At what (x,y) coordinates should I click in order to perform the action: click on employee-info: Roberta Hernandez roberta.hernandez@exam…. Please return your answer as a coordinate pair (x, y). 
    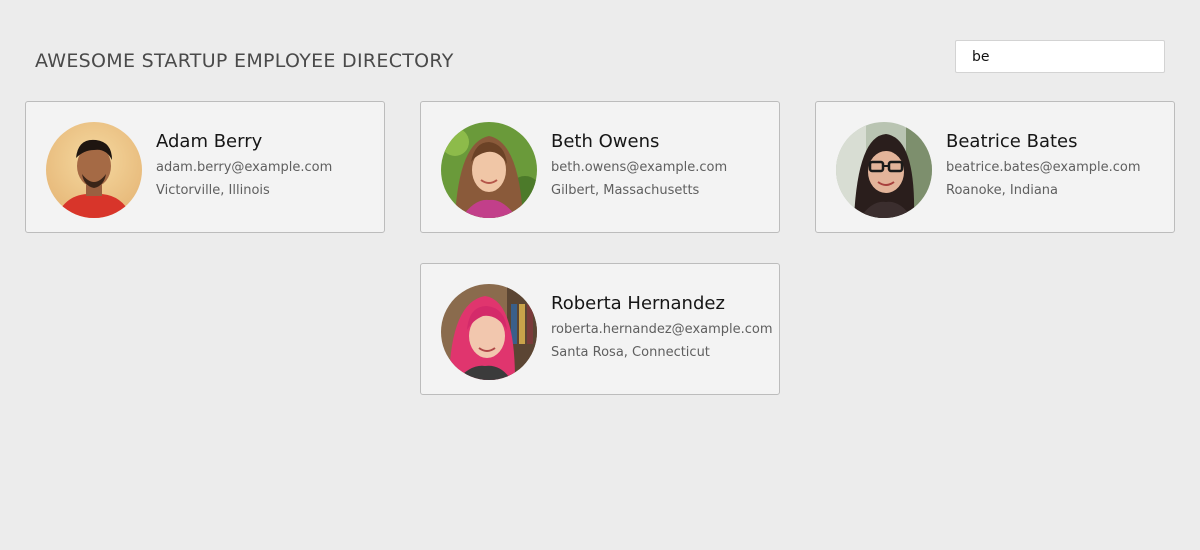
    Looking at the image, I should click on (663, 327).